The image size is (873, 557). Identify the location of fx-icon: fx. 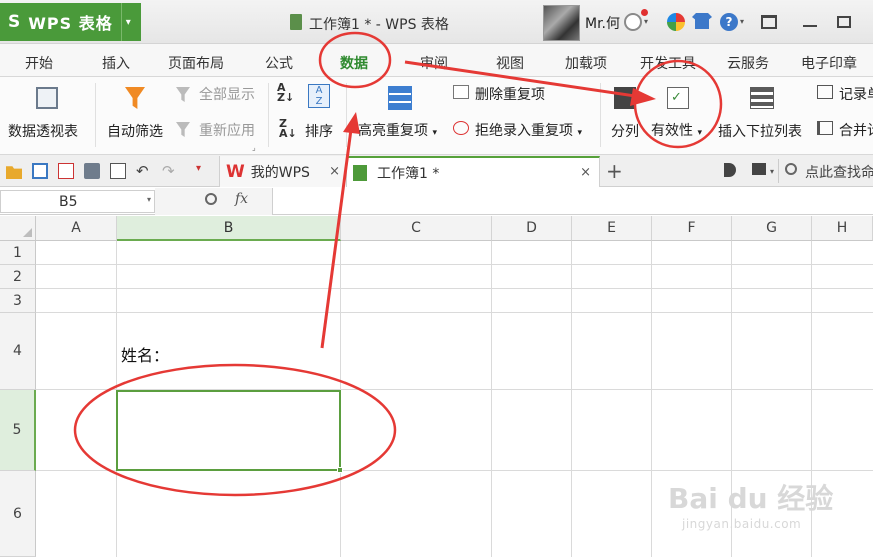
(241, 199).